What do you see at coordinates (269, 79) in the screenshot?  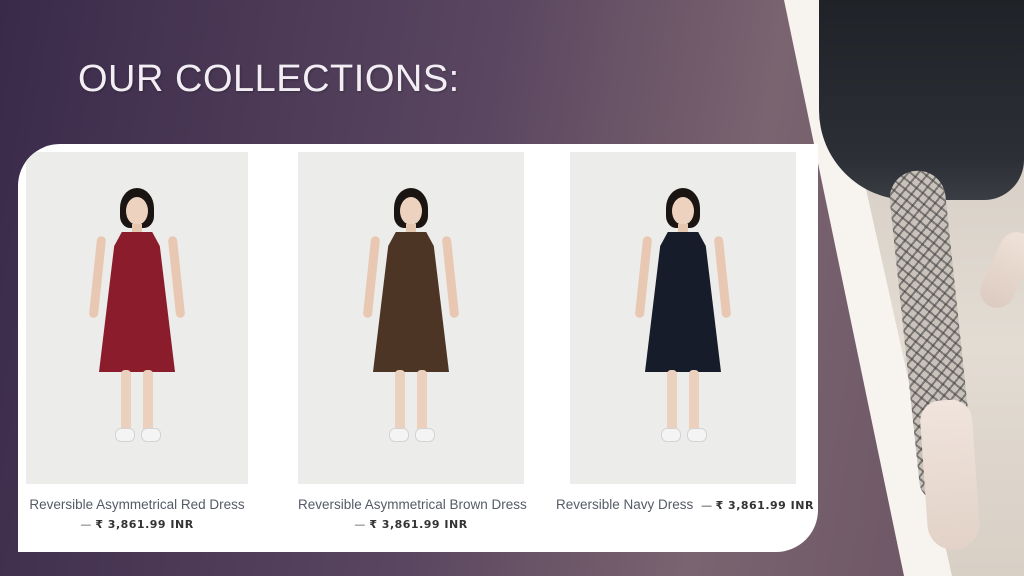 I see `slide-title: OUR COLLECTIONS:` at bounding box center [269, 79].